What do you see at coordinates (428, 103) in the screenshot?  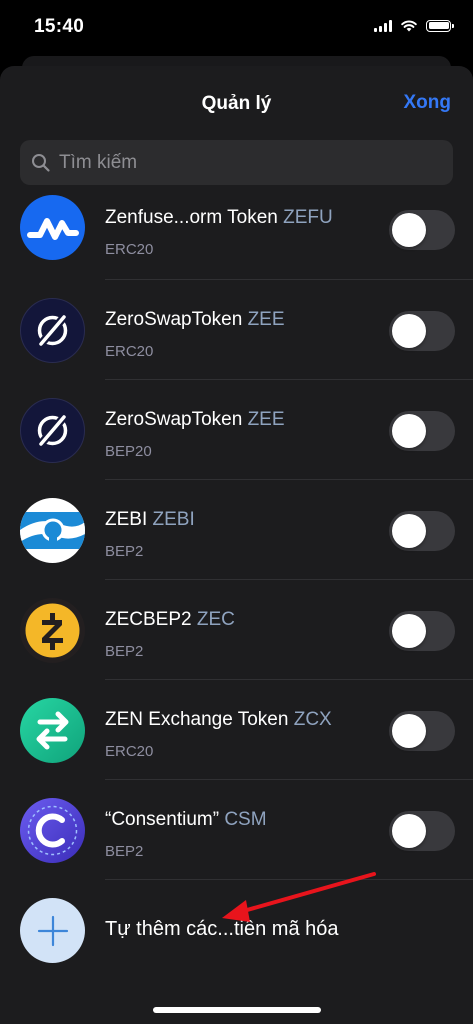 I see `done-button: Xong` at bounding box center [428, 103].